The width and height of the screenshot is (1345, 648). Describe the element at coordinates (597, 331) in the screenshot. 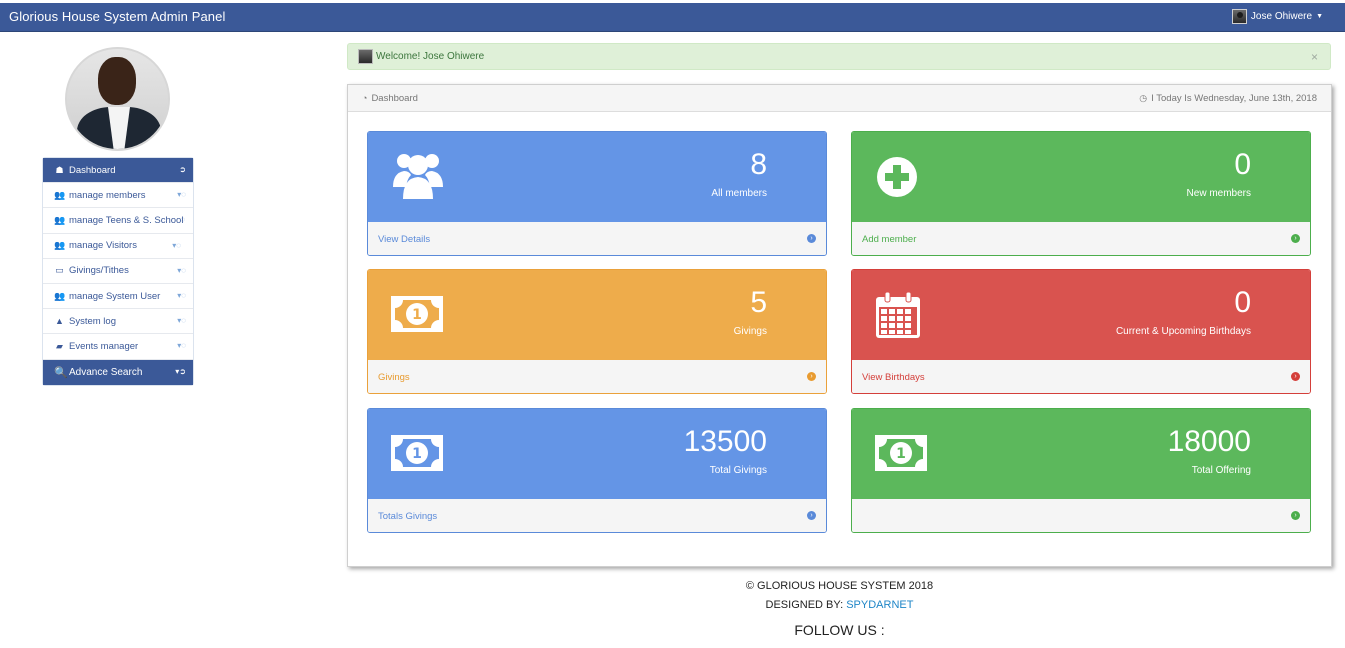

I see `card-givings: 1 5 Givings Givings ›` at that location.